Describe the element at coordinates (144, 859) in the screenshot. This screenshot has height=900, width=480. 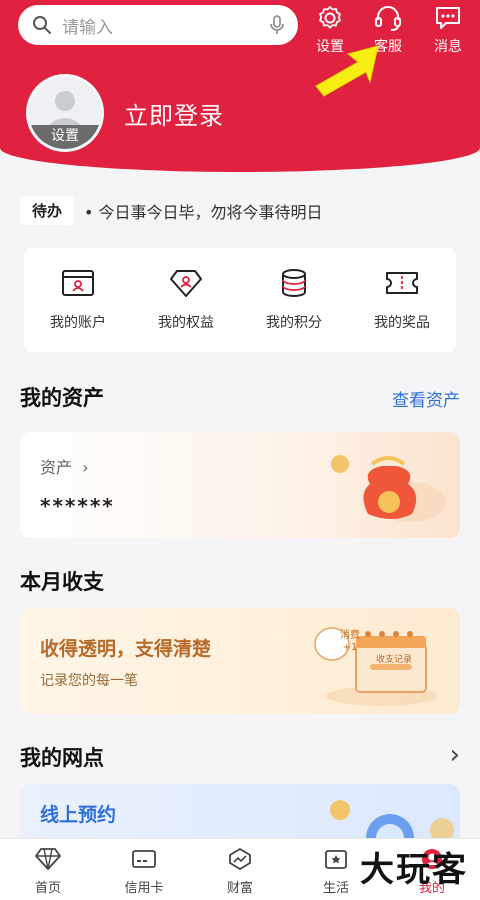
I see `credit-card-icon` at that location.